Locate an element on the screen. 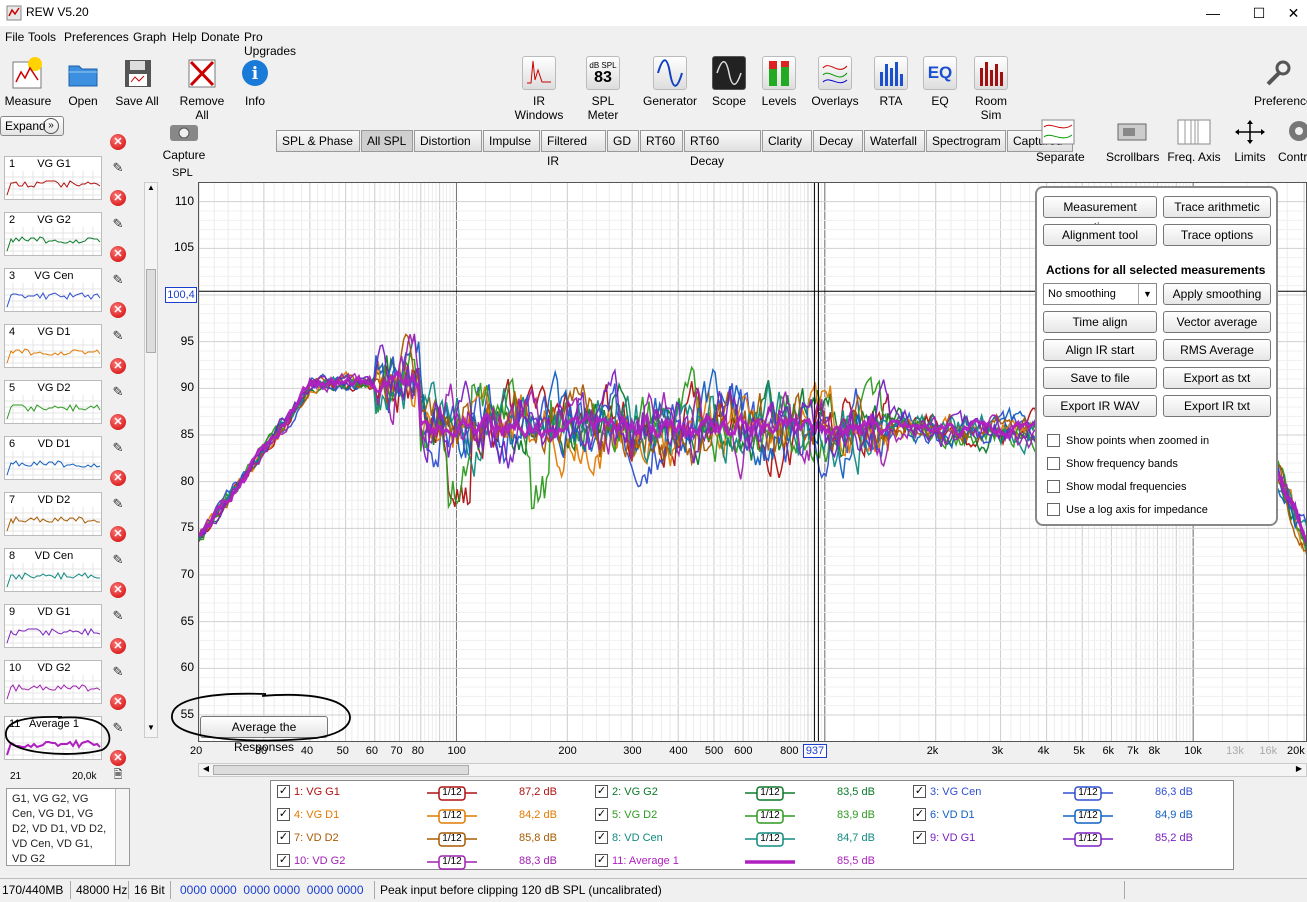 The width and height of the screenshot is (1307, 902). graph-horizontal-scrollbar: ◀ ▶ is located at coordinates (752, 770).